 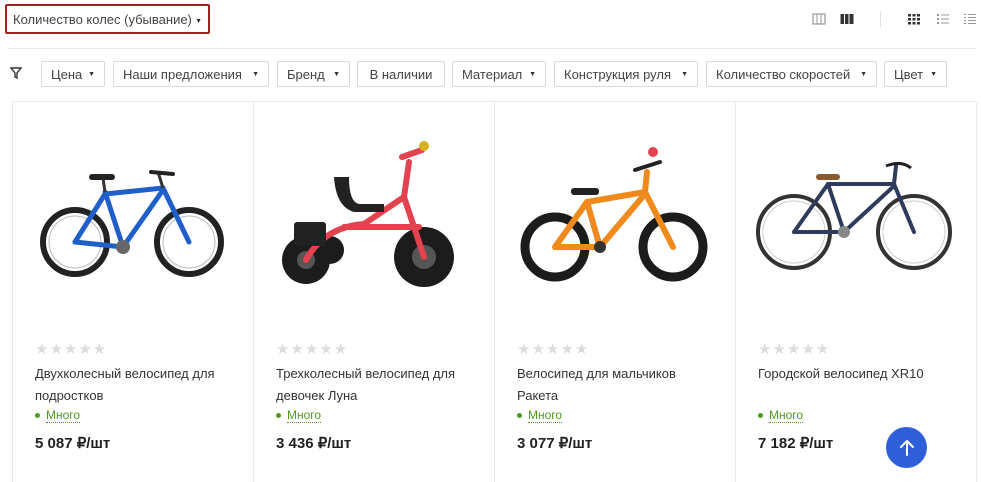 I want to click on list-view-icon, so click(x=943, y=19).